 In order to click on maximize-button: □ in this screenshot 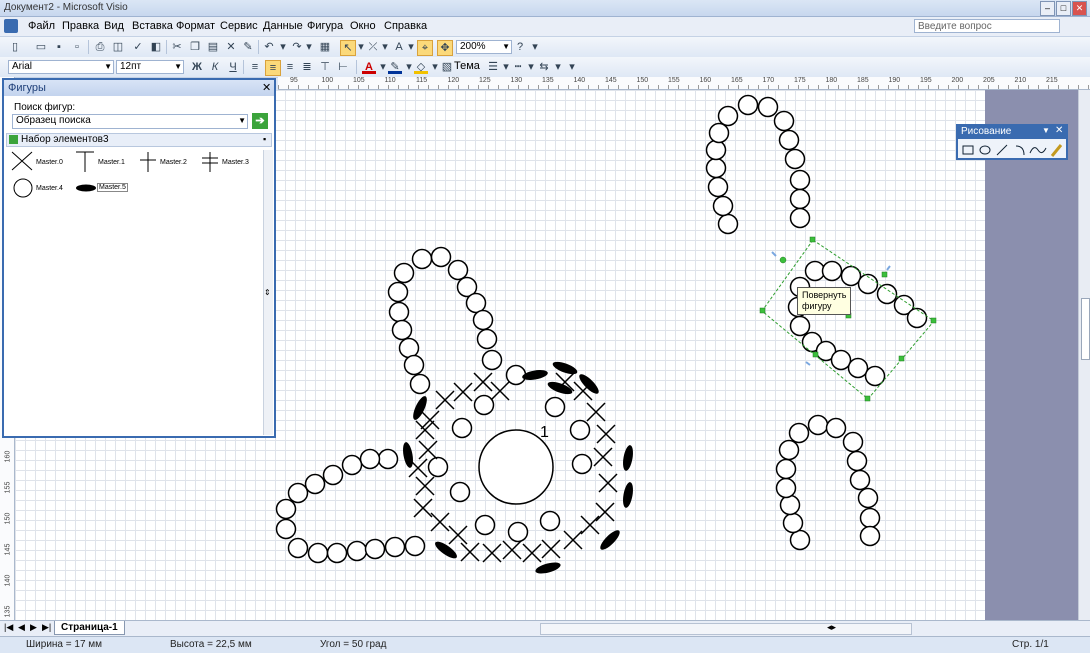, I will do `click(1063, 8)`.